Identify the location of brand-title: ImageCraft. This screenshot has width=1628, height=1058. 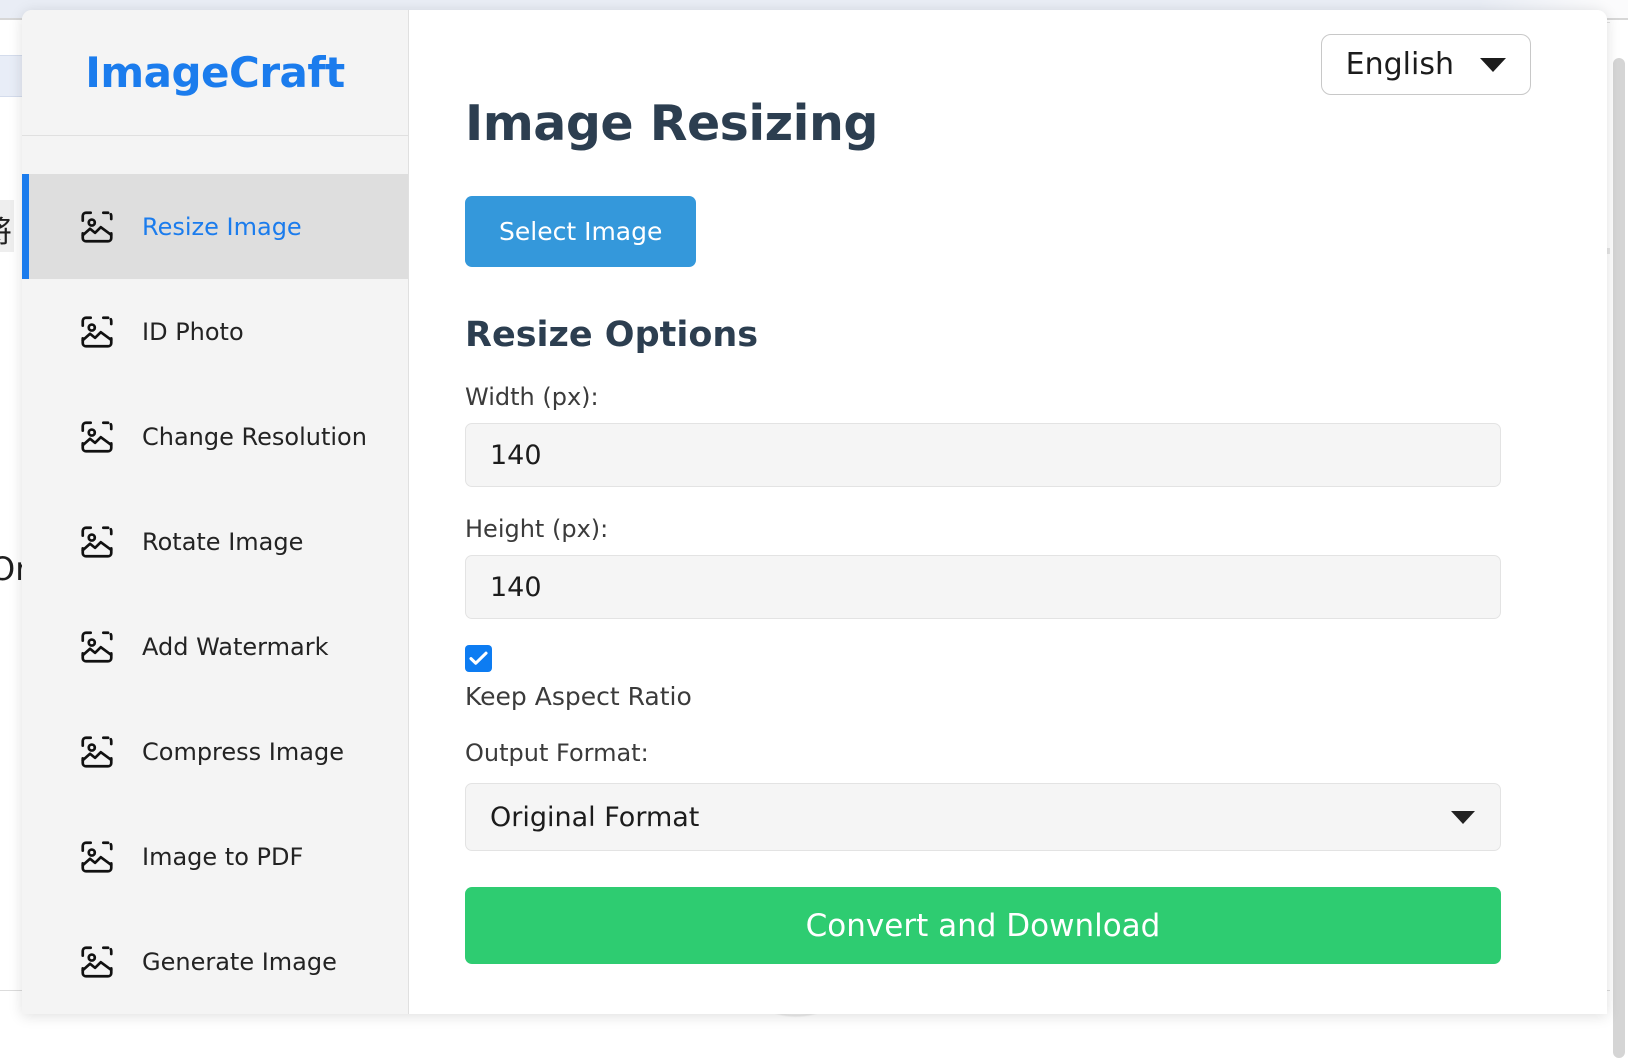
(215, 72).